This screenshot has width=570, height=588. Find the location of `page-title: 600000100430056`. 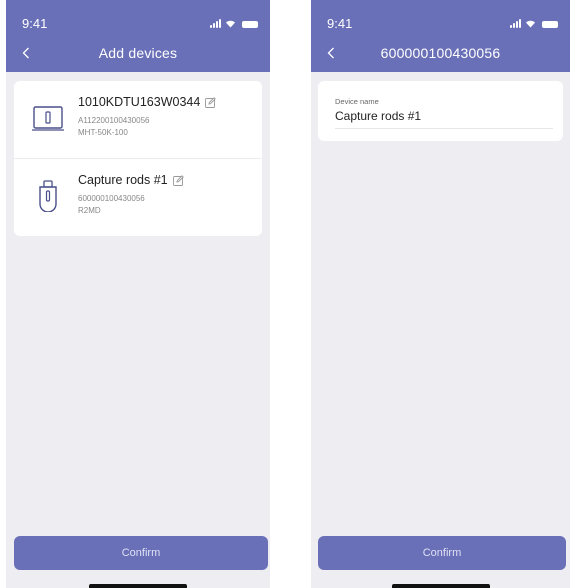

page-title: 600000100430056 is located at coordinates (440, 53).